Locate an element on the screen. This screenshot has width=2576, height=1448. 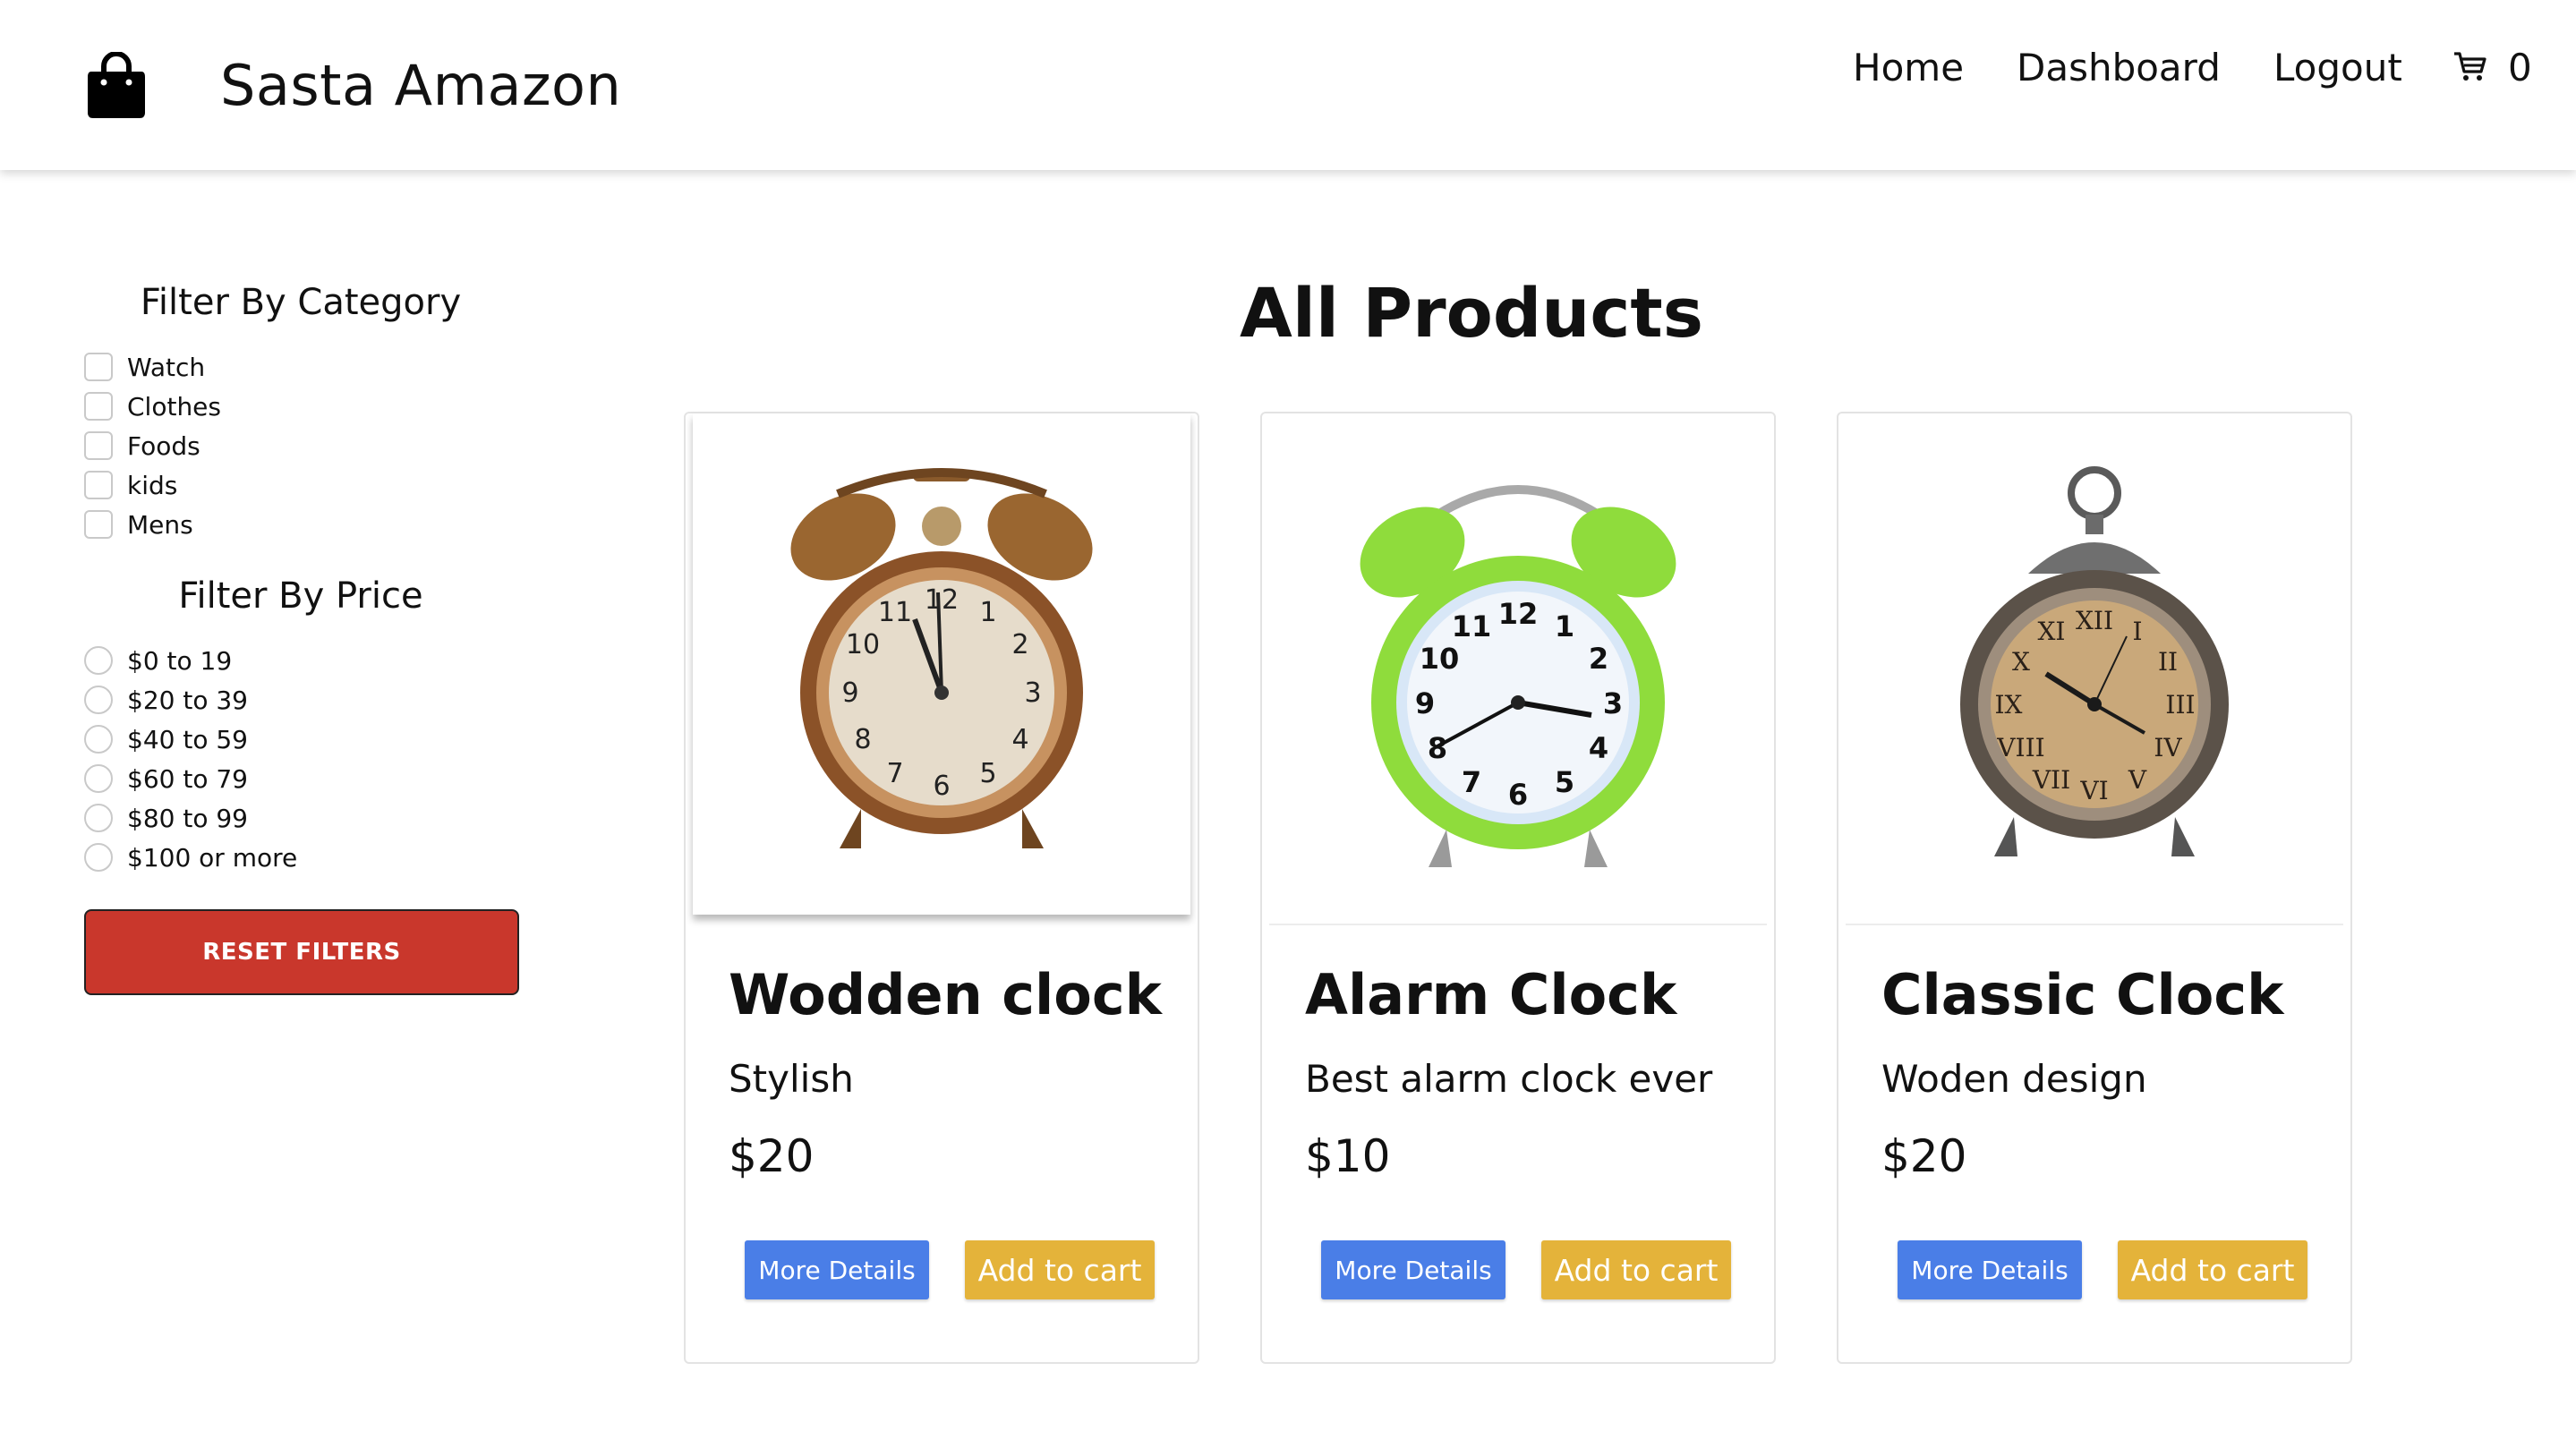
svg-text: XII is located at coordinates (2094, 620).